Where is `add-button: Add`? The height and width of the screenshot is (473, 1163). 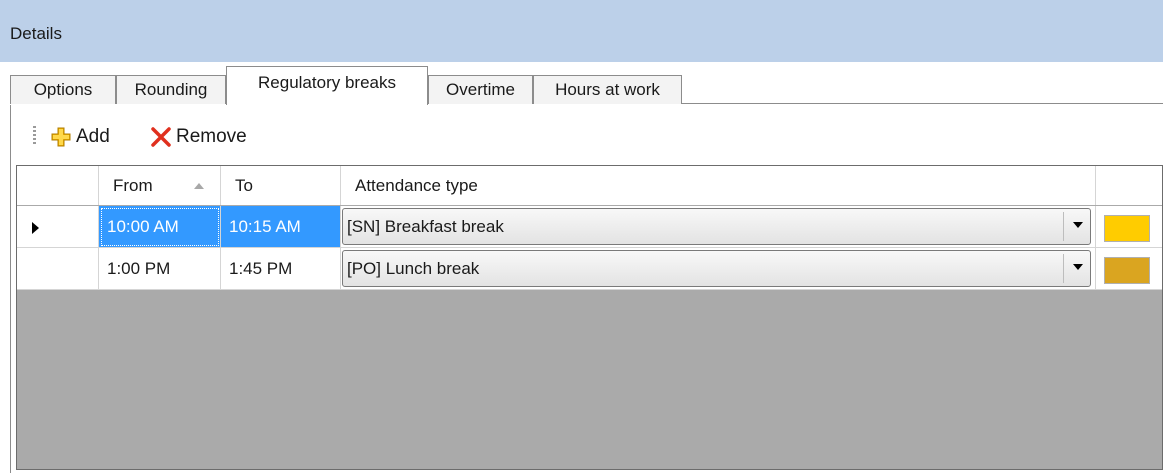 add-button: Add is located at coordinates (80, 137).